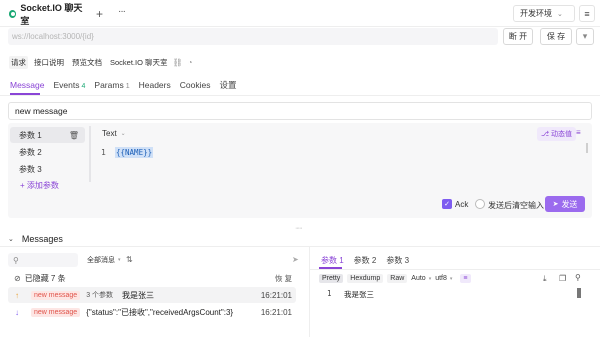 The image size is (600, 337). I want to click on history-icon: ◔, so click(190, 62).